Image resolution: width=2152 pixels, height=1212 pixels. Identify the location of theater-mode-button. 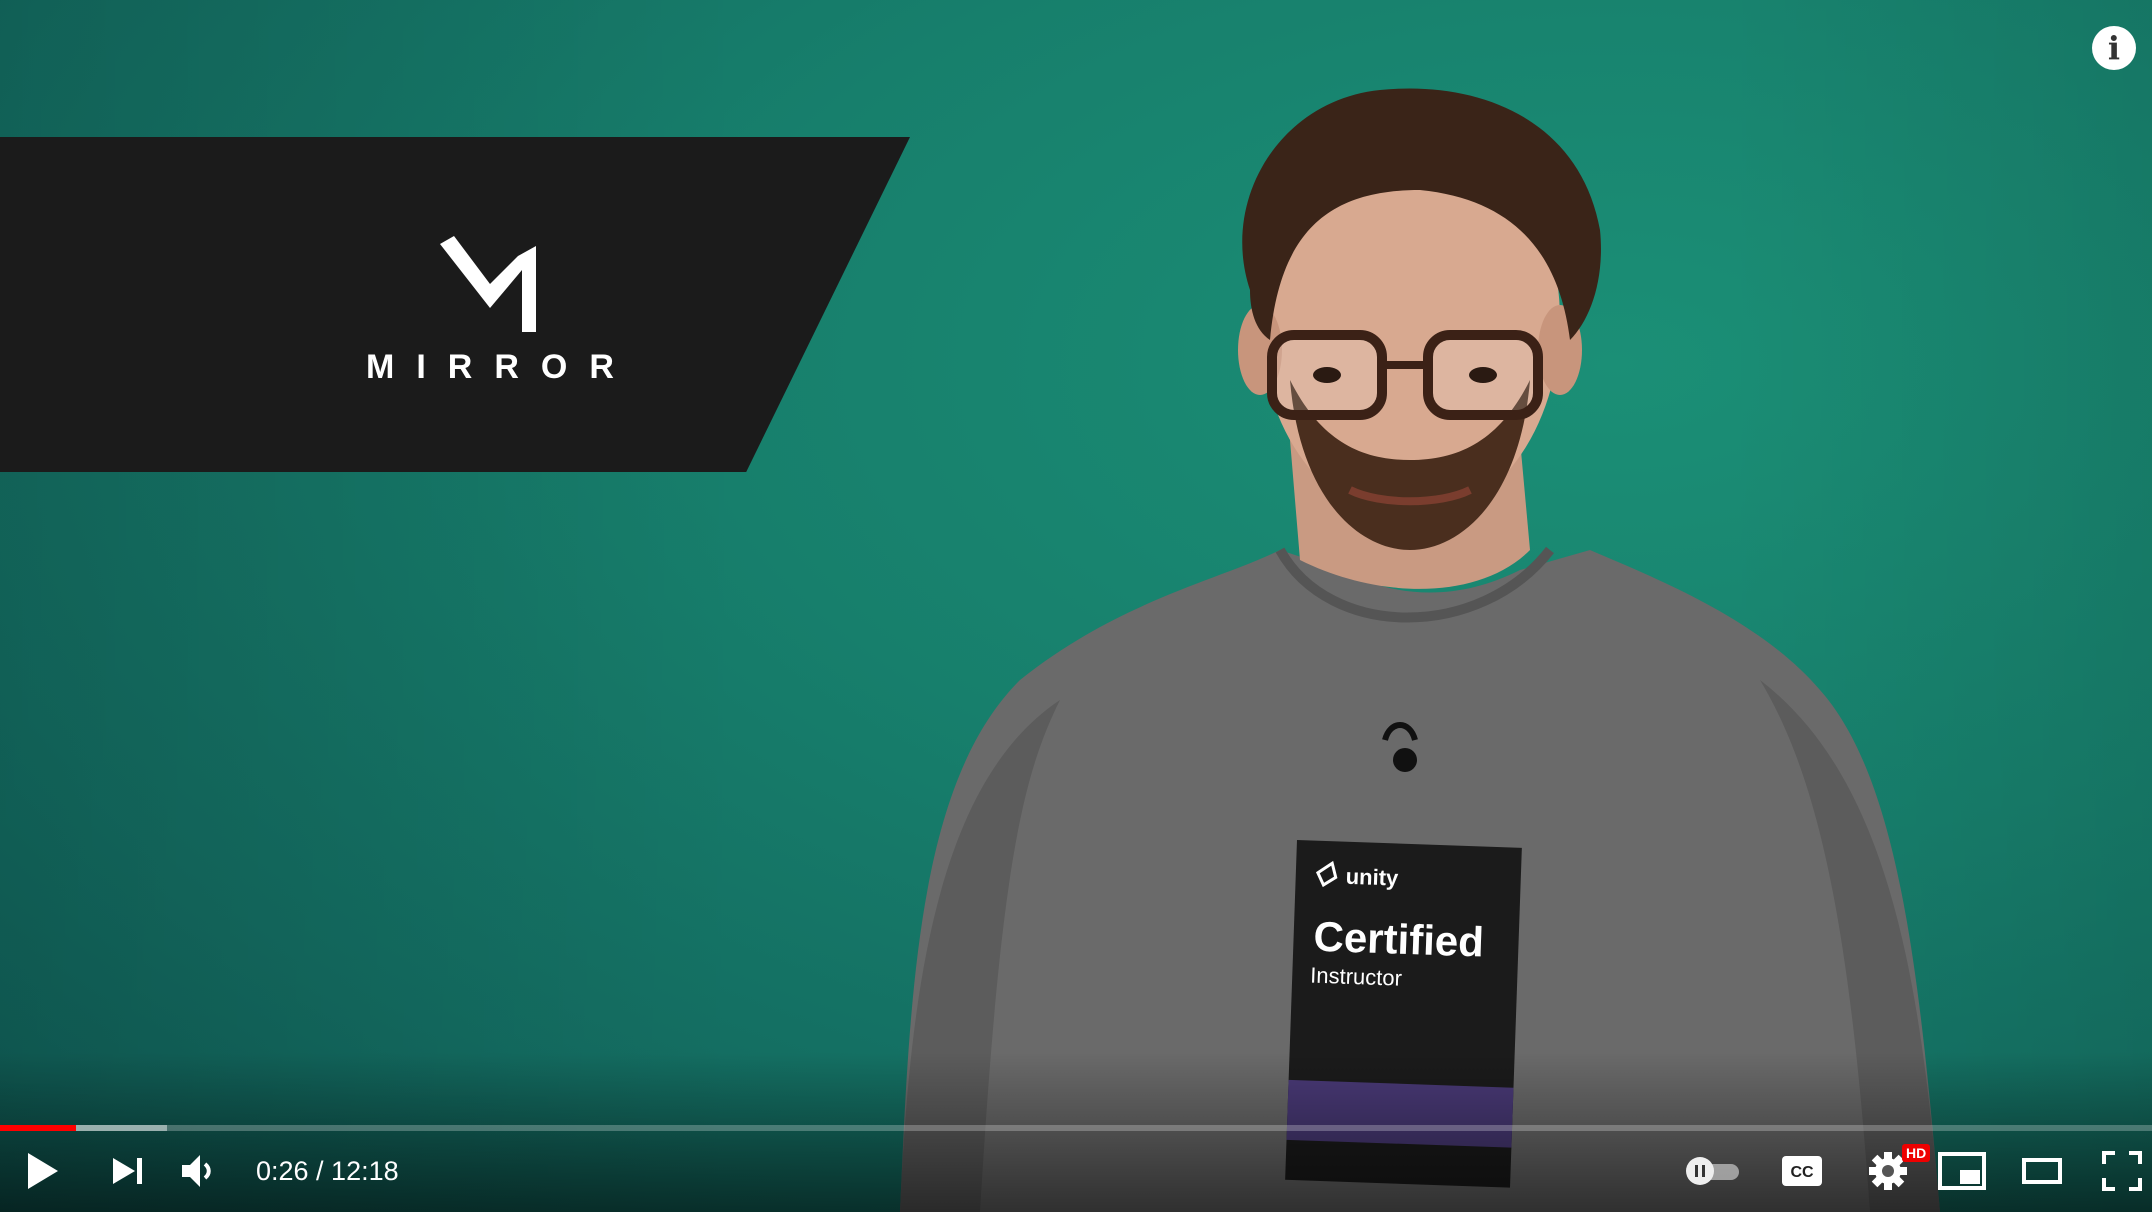
(2042, 1171).